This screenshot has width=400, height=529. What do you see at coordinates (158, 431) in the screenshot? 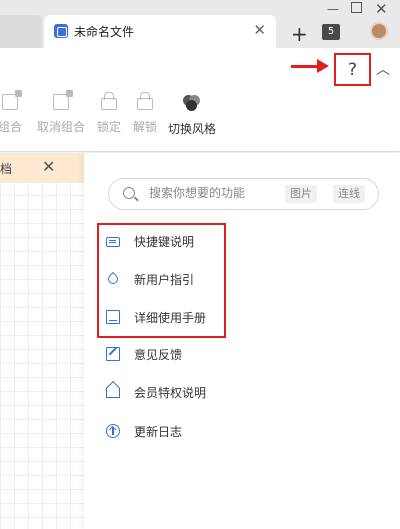
I see `menu-item-label: 更新日志` at bounding box center [158, 431].